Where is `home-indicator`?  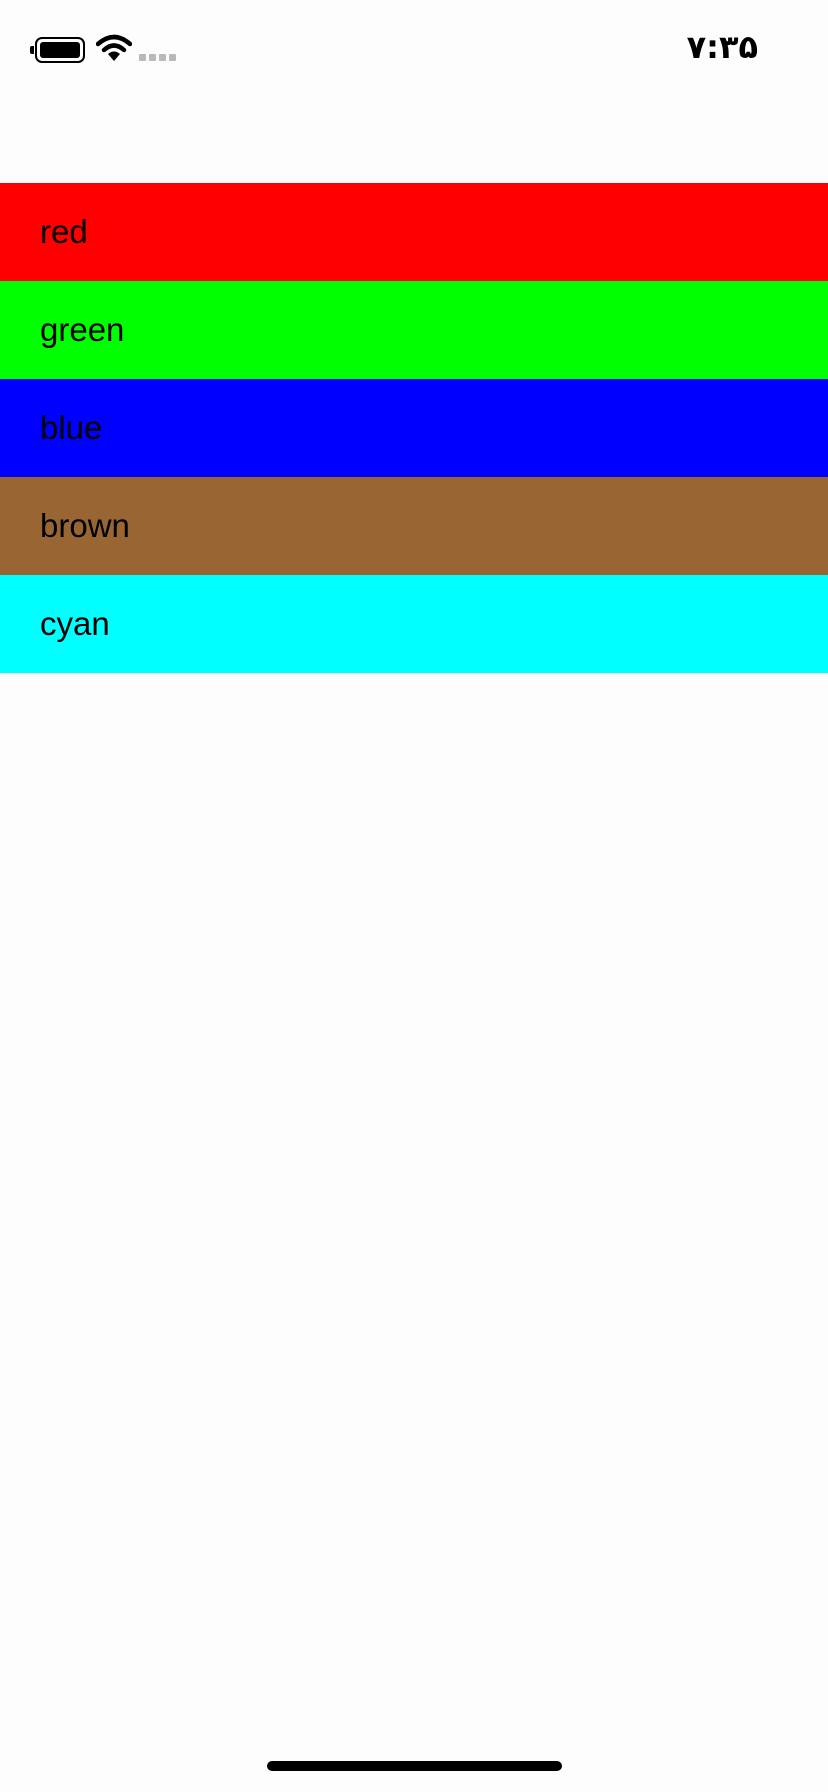
home-indicator is located at coordinates (414, 1766).